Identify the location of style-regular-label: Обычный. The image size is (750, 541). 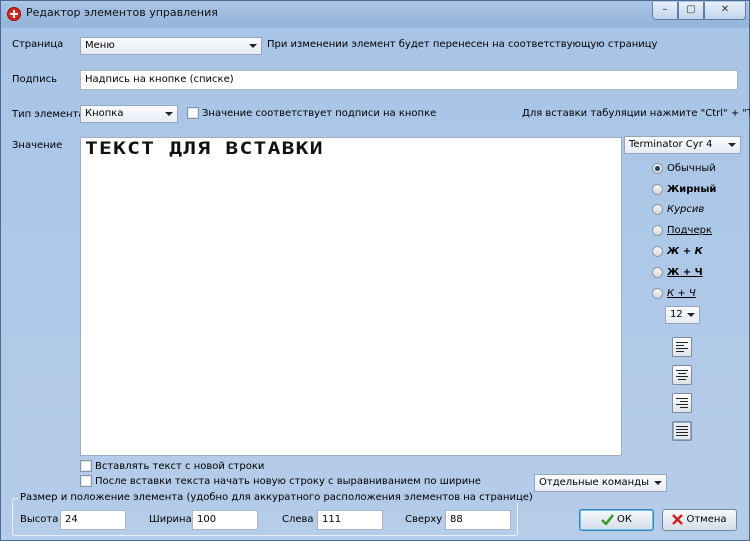
(691, 168).